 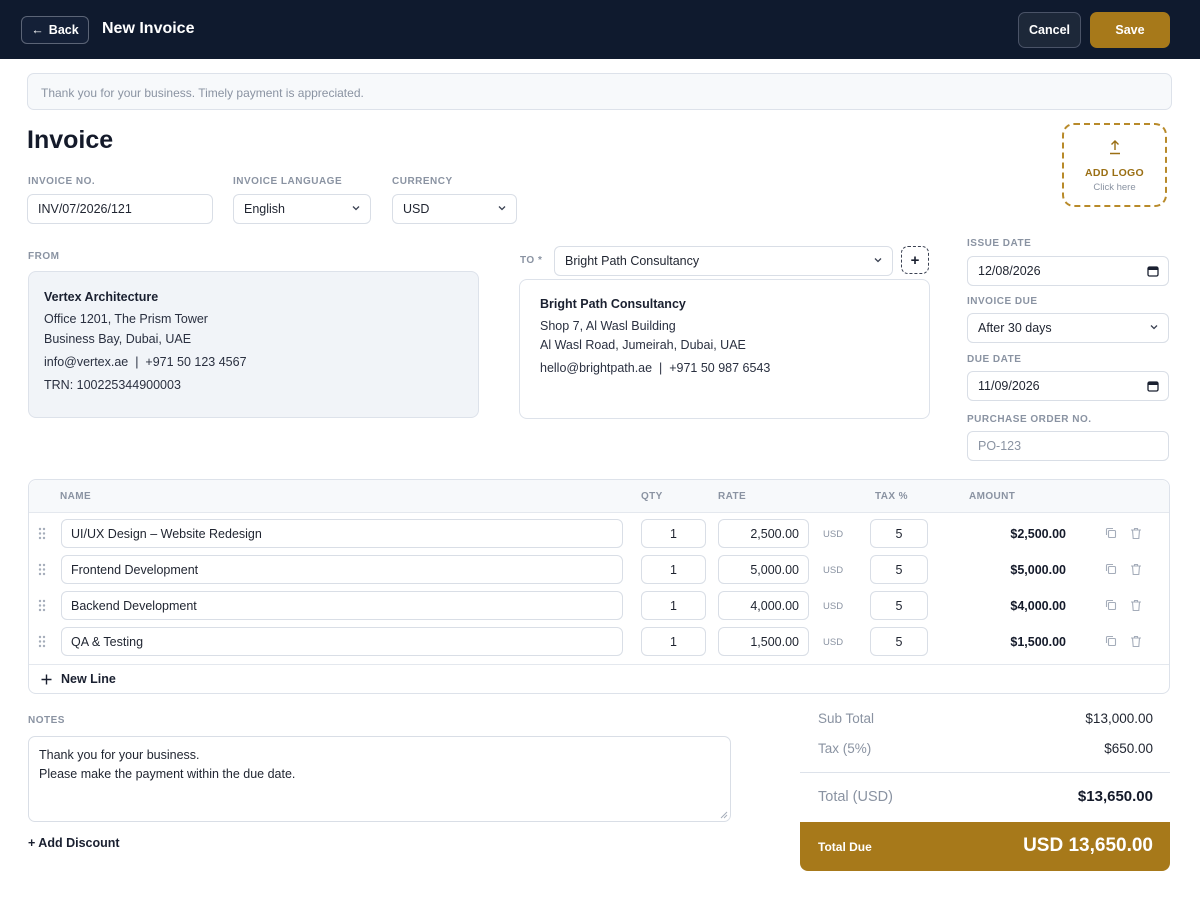 I want to click on to-label: TO *, so click(x=531, y=260).